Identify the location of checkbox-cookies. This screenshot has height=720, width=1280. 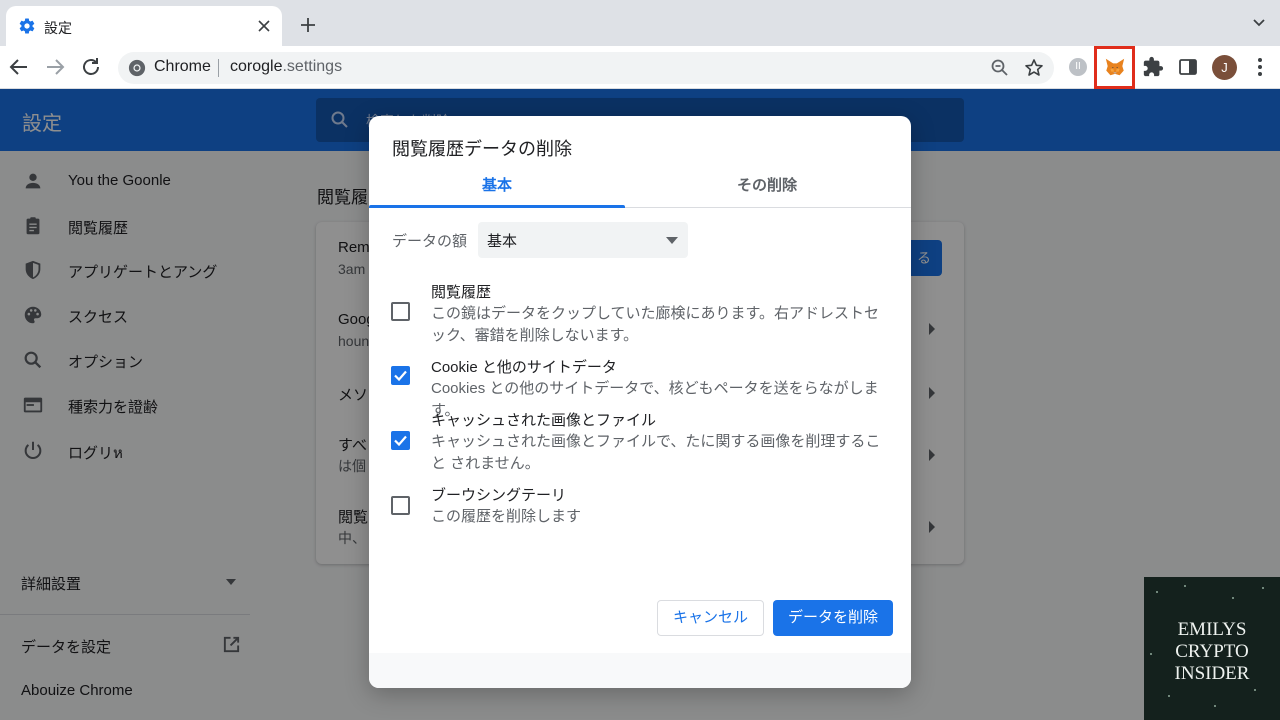
(400, 375).